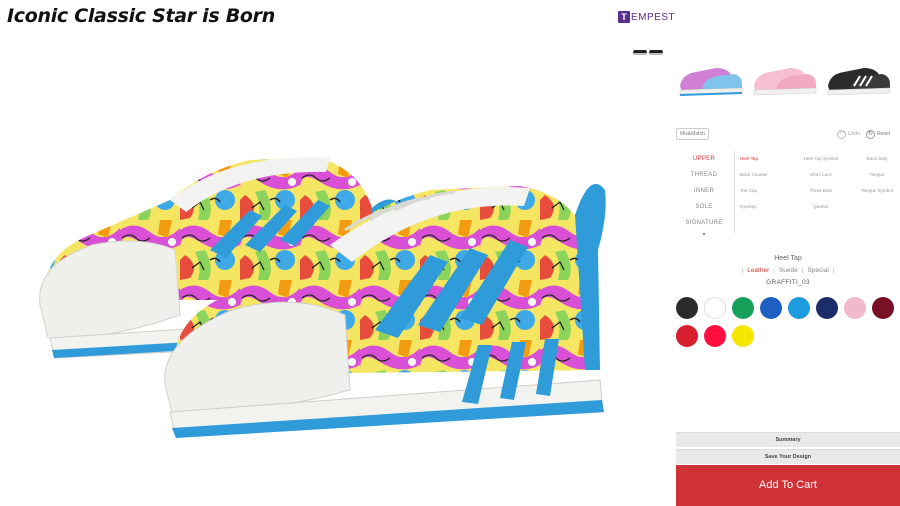  Describe the element at coordinates (758, 270) in the screenshot. I see `tab-leather: Leather` at that location.